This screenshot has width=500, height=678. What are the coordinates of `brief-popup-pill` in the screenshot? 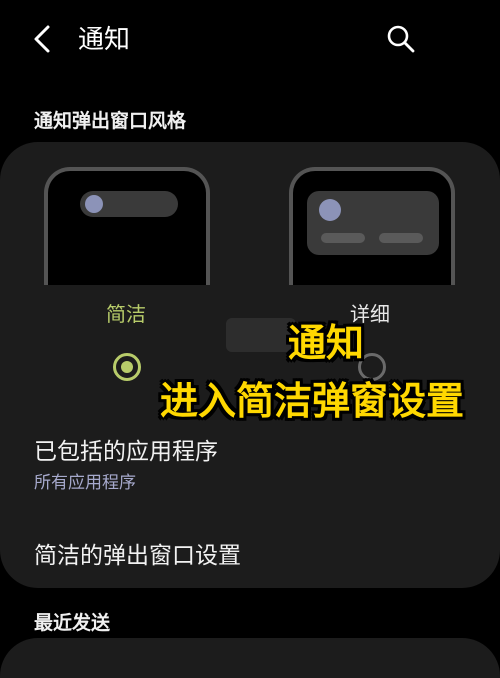 It's located at (129, 204).